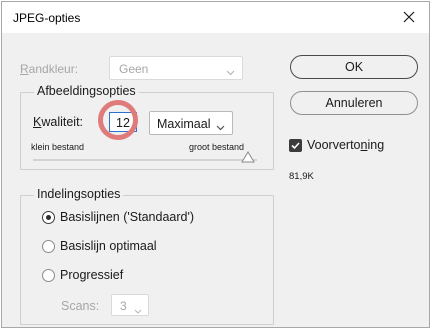 The height and width of the screenshot is (329, 432). Describe the element at coordinates (130, 305) in the screenshot. I see `scans-select: 3` at that location.